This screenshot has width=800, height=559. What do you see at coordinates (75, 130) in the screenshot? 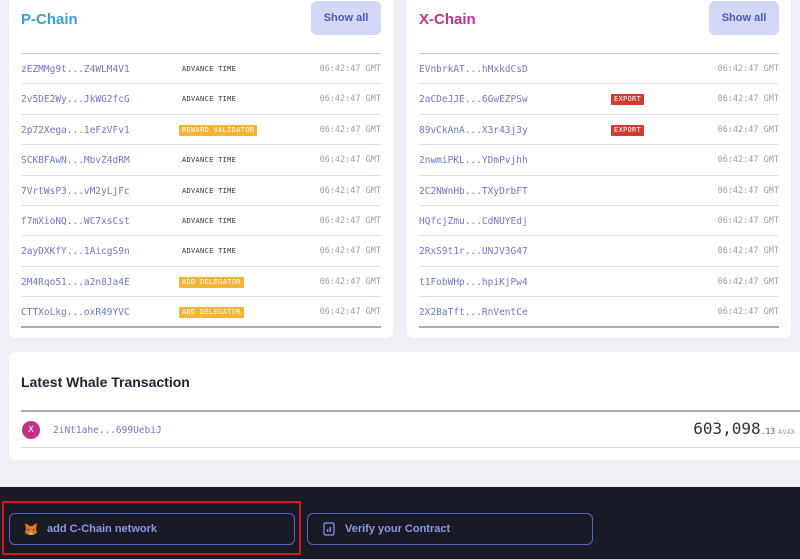
I see `tx-id-link: 2p72Xega...1eFzVFv1` at bounding box center [75, 130].